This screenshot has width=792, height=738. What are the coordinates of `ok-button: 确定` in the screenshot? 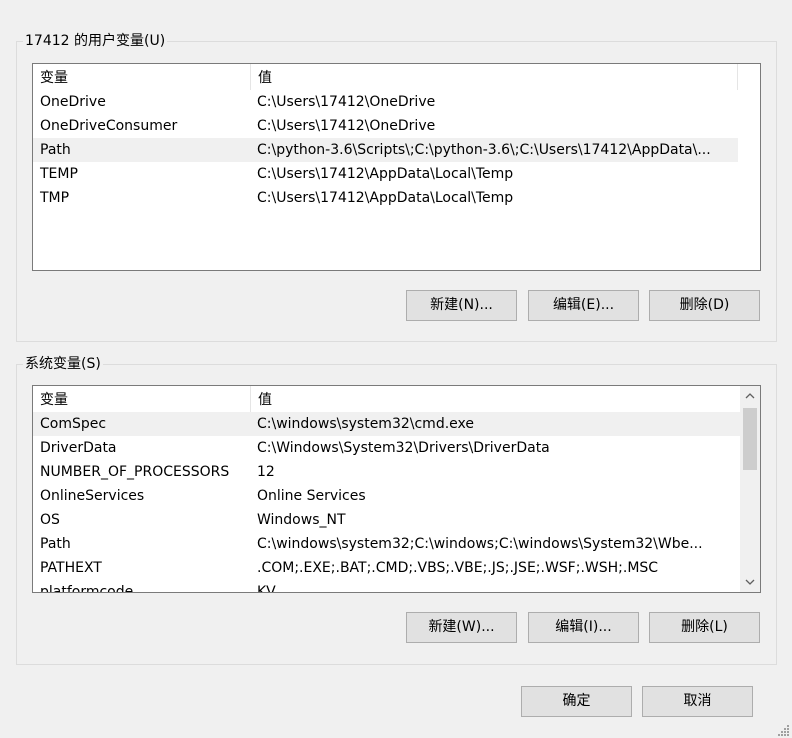 It's located at (576, 701).